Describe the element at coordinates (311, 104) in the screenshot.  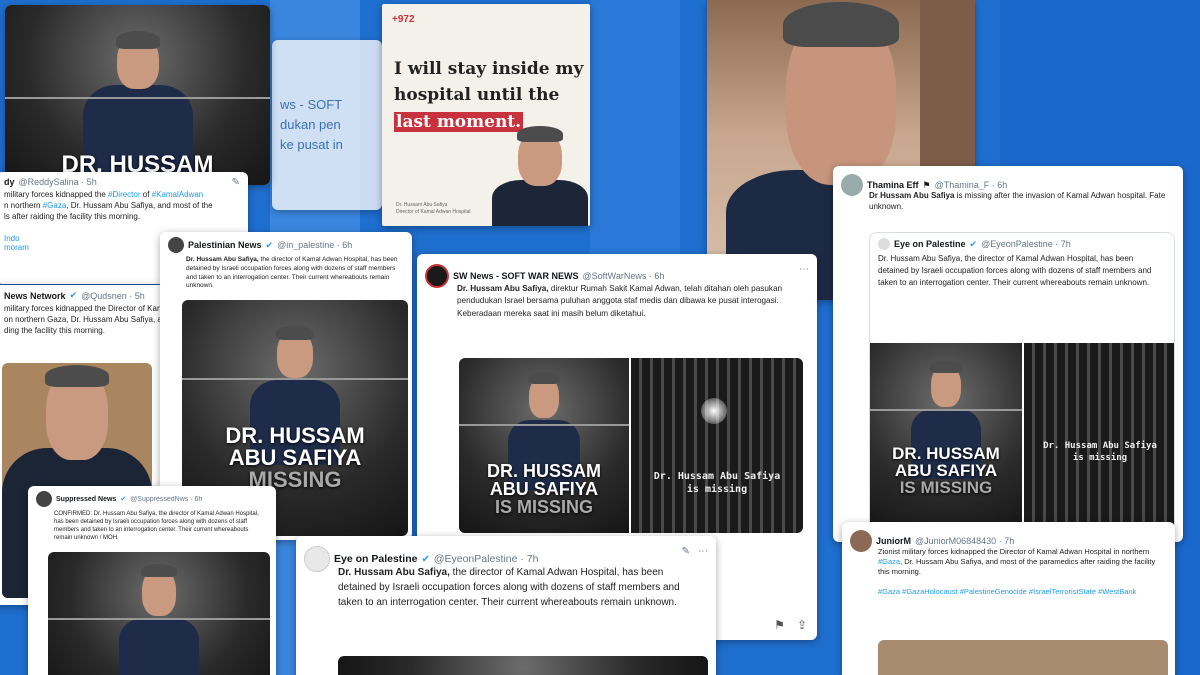
I see `fragment-line: ws - SOFT` at that location.